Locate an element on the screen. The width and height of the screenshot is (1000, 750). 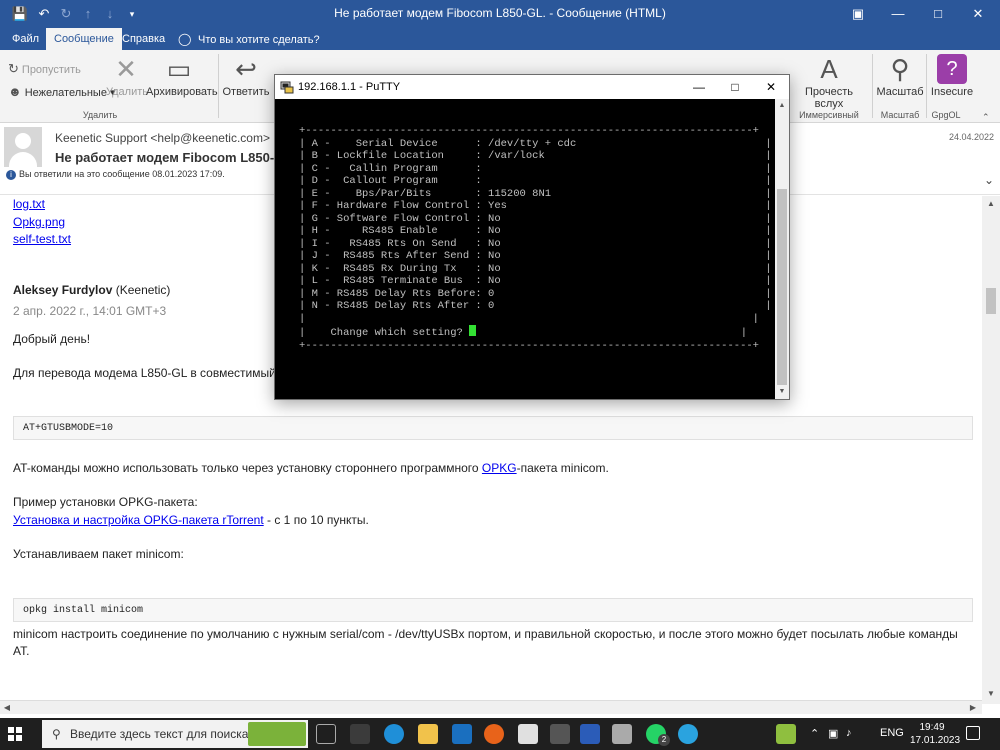
putty-scrollbar: ▲ ▼ is located at coordinates (782, 249).